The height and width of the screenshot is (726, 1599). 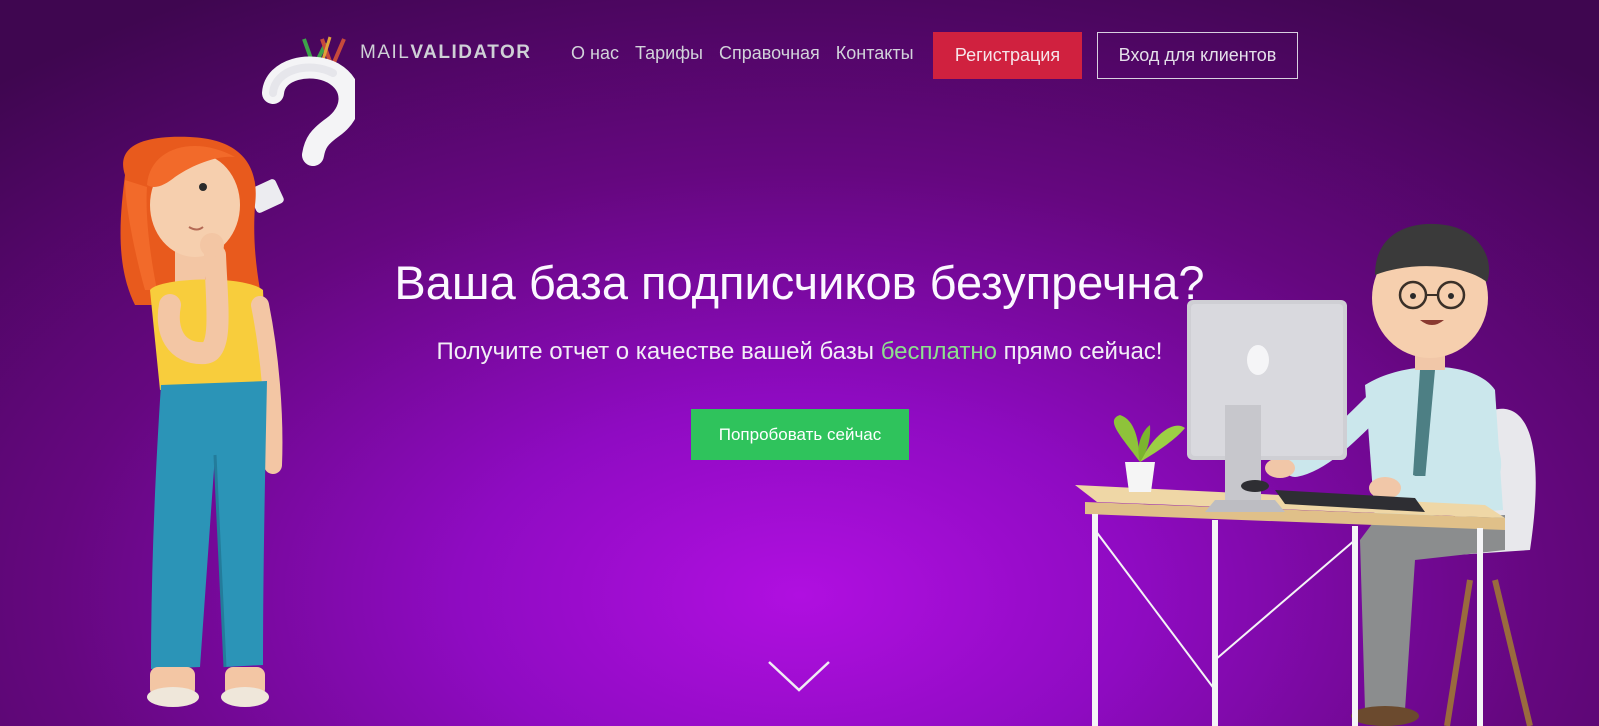 What do you see at coordinates (1197, 55) in the screenshot?
I see `login-button: Вход для клиентов` at bounding box center [1197, 55].